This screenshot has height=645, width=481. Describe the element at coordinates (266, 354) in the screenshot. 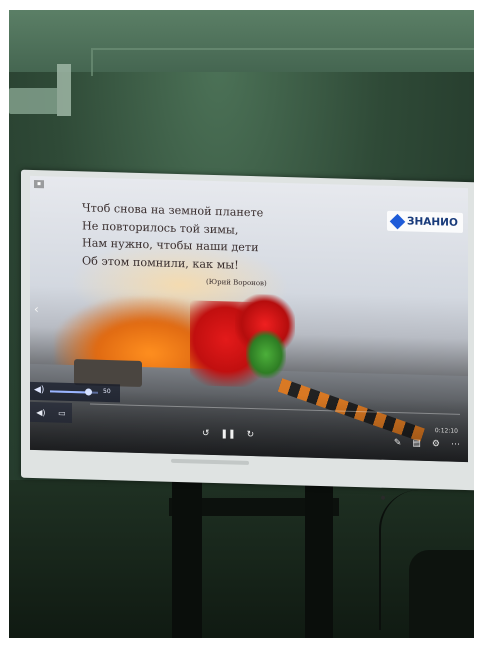

I see `carnation-leaves` at that location.